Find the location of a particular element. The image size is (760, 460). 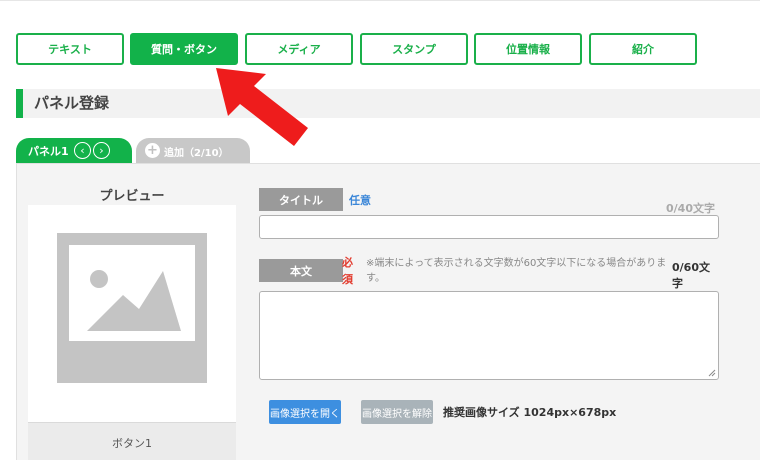

message-type-tabs: テキスト 質問・ボタン メディア スタンプ 位置情報 紹介 is located at coordinates (361, 49).